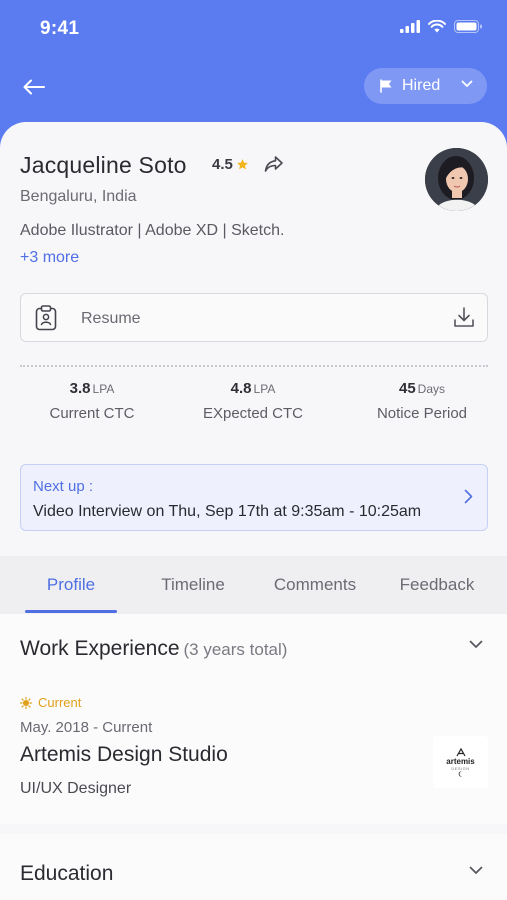 The height and width of the screenshot is (900, 507). I want to click on star-icon, so click(242, 164).